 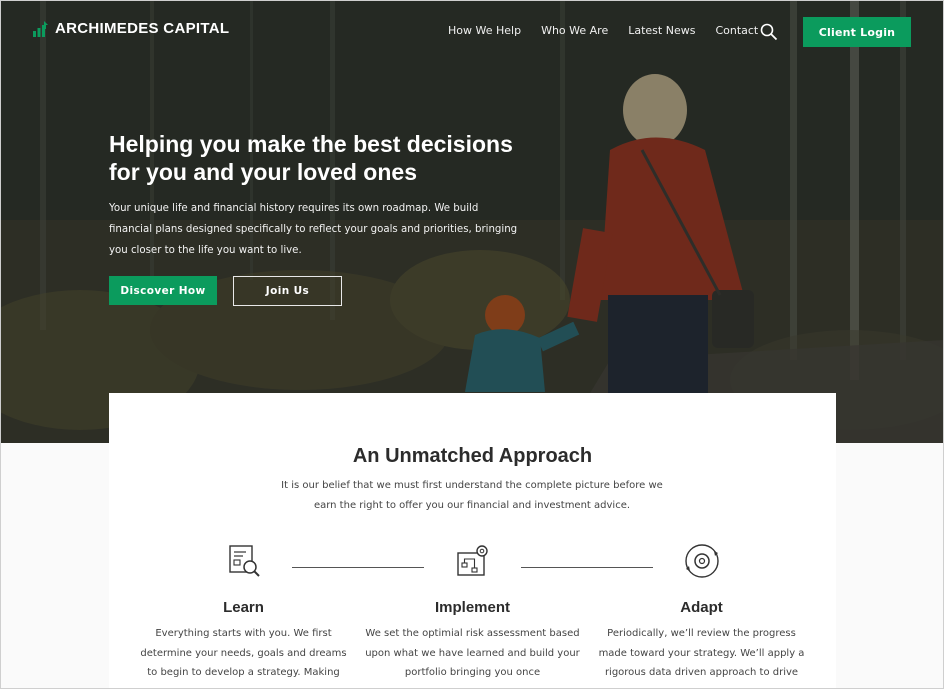 What do you see at coordinates (701, 607) in the screenshot?
I see `step-title: Adapt` at bounding box center [701, 607].